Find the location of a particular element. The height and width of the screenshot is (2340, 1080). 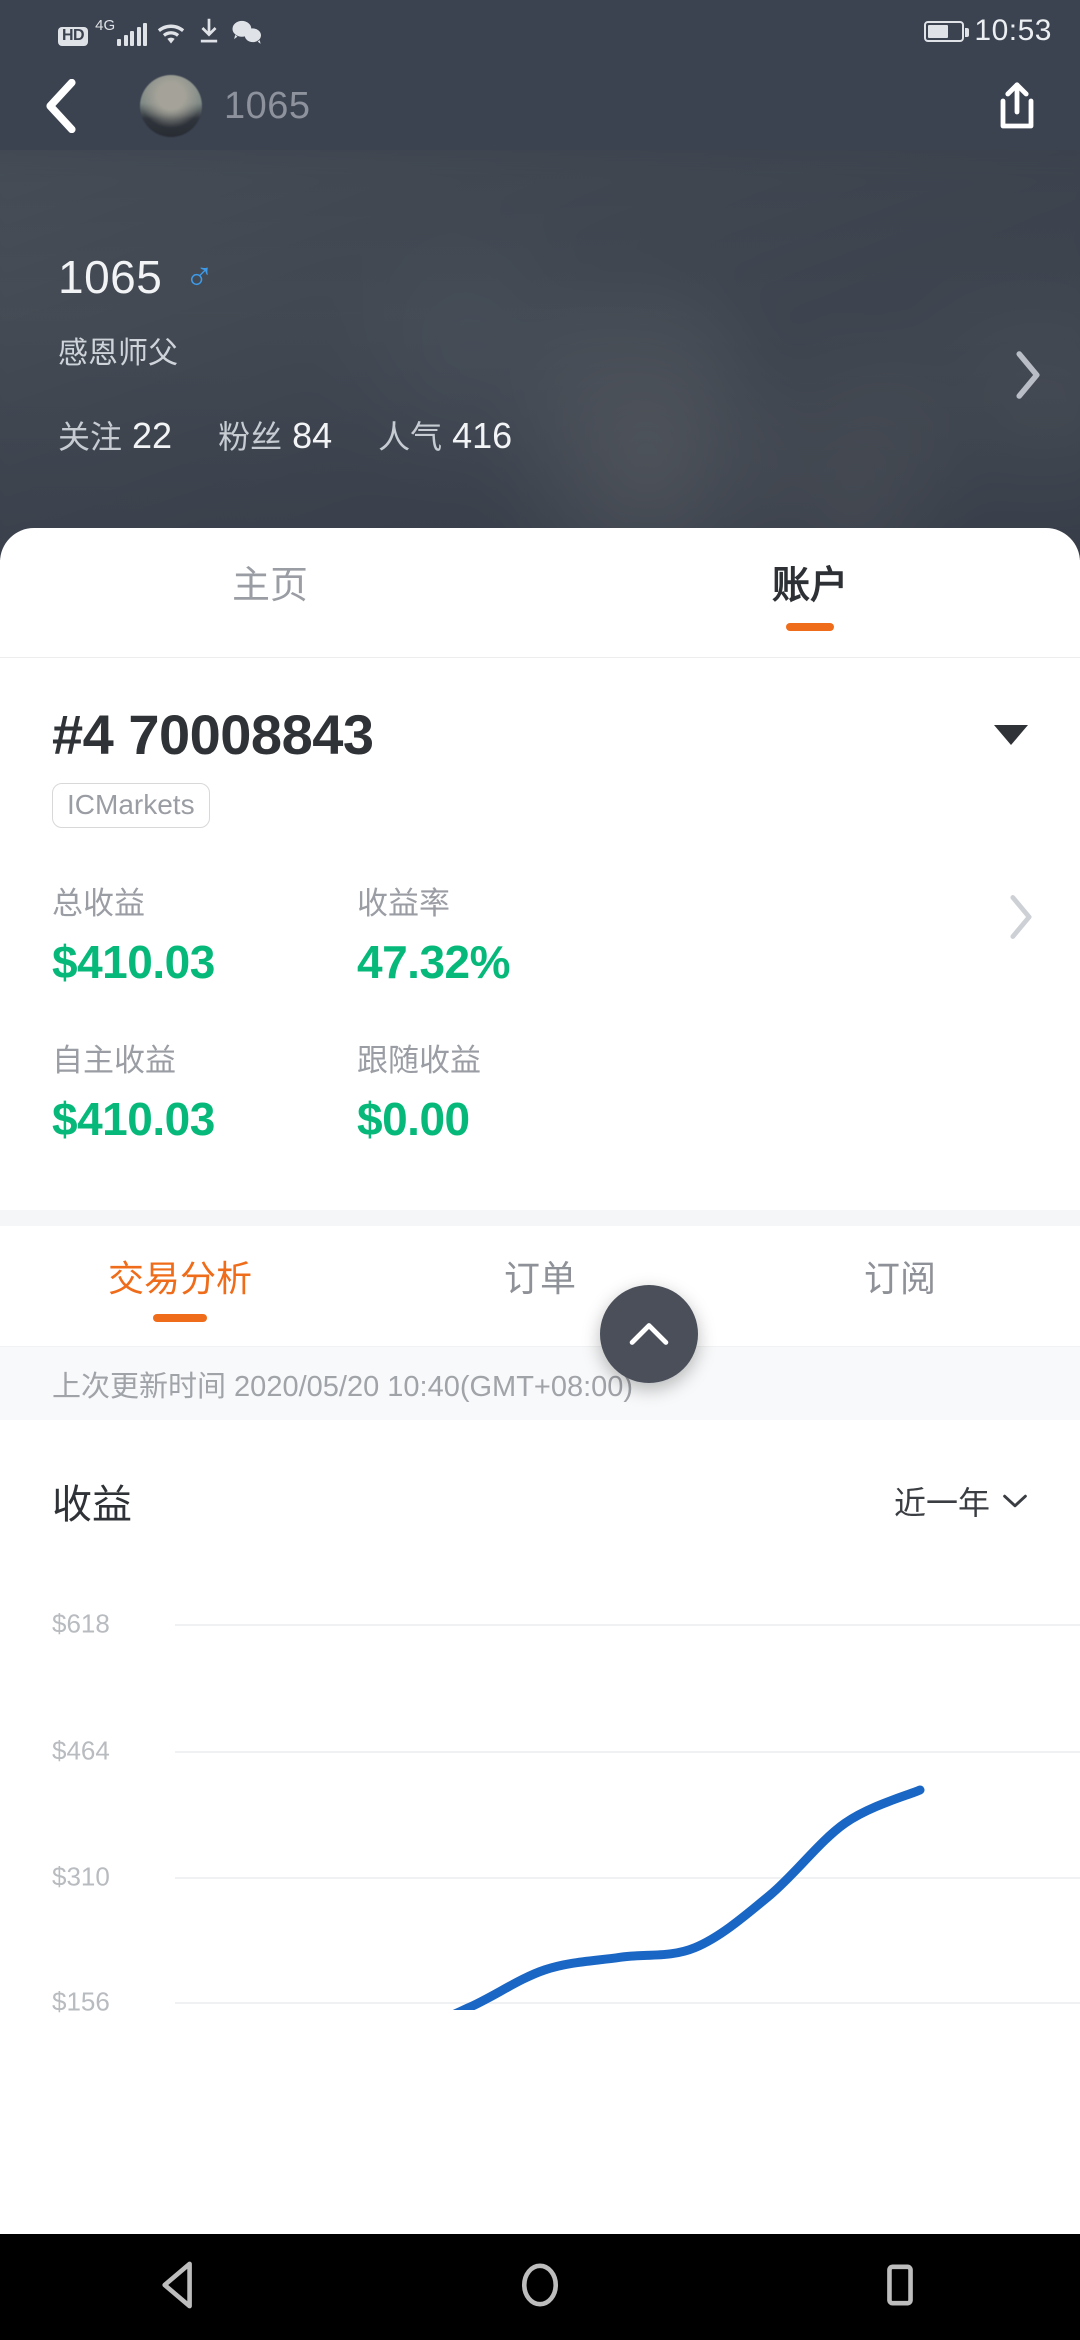

back-chevron-icon is located at coordinates (61, 106).